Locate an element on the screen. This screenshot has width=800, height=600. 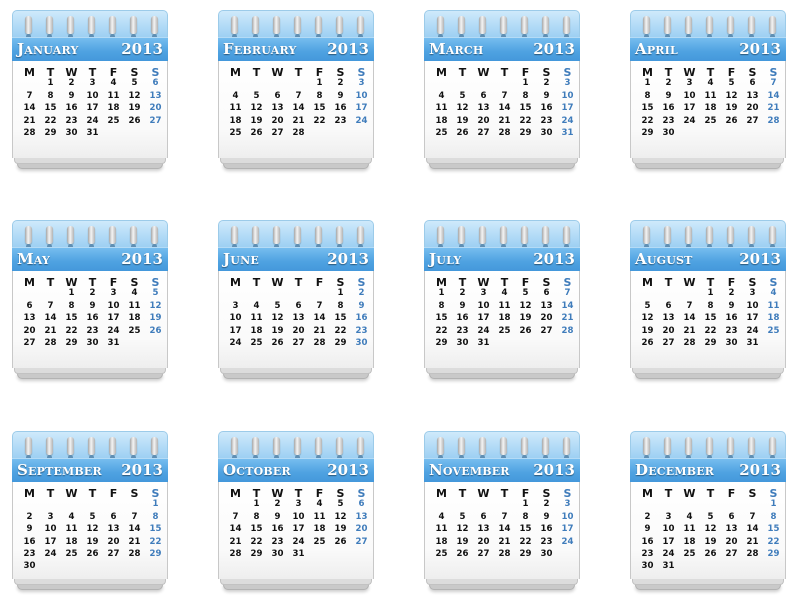
date-cell: 22 is located at coordinates (441, 331).